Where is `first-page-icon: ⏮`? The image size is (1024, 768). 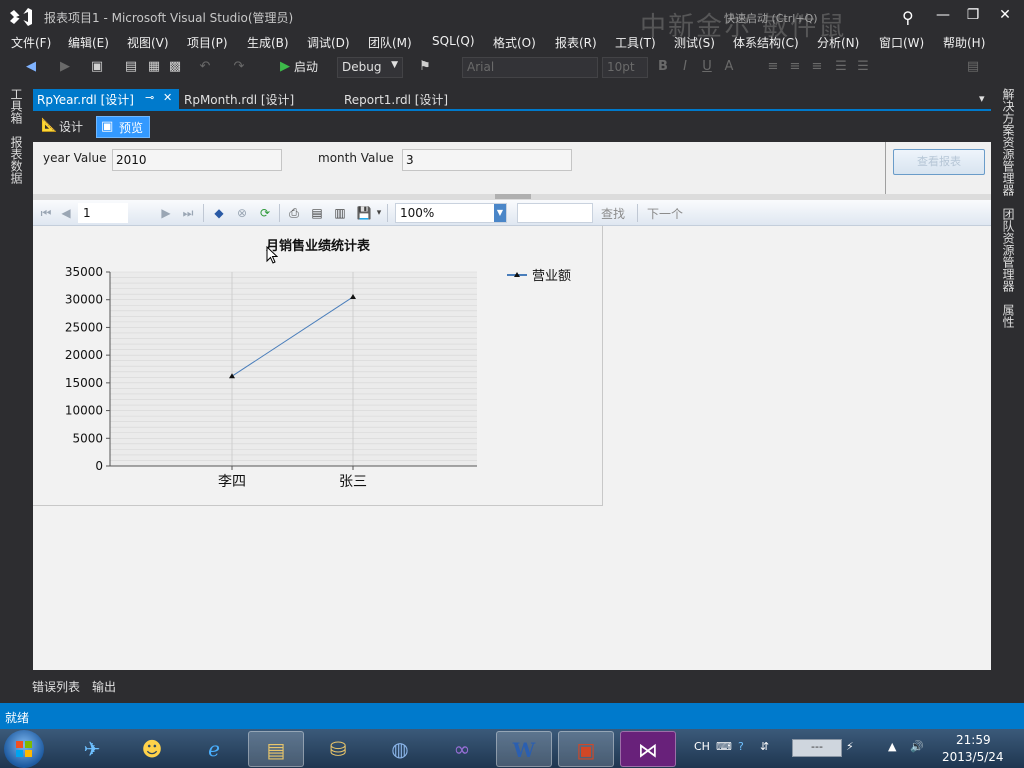
first-page-icon: ⏮ is located at coordinates (46, 213).